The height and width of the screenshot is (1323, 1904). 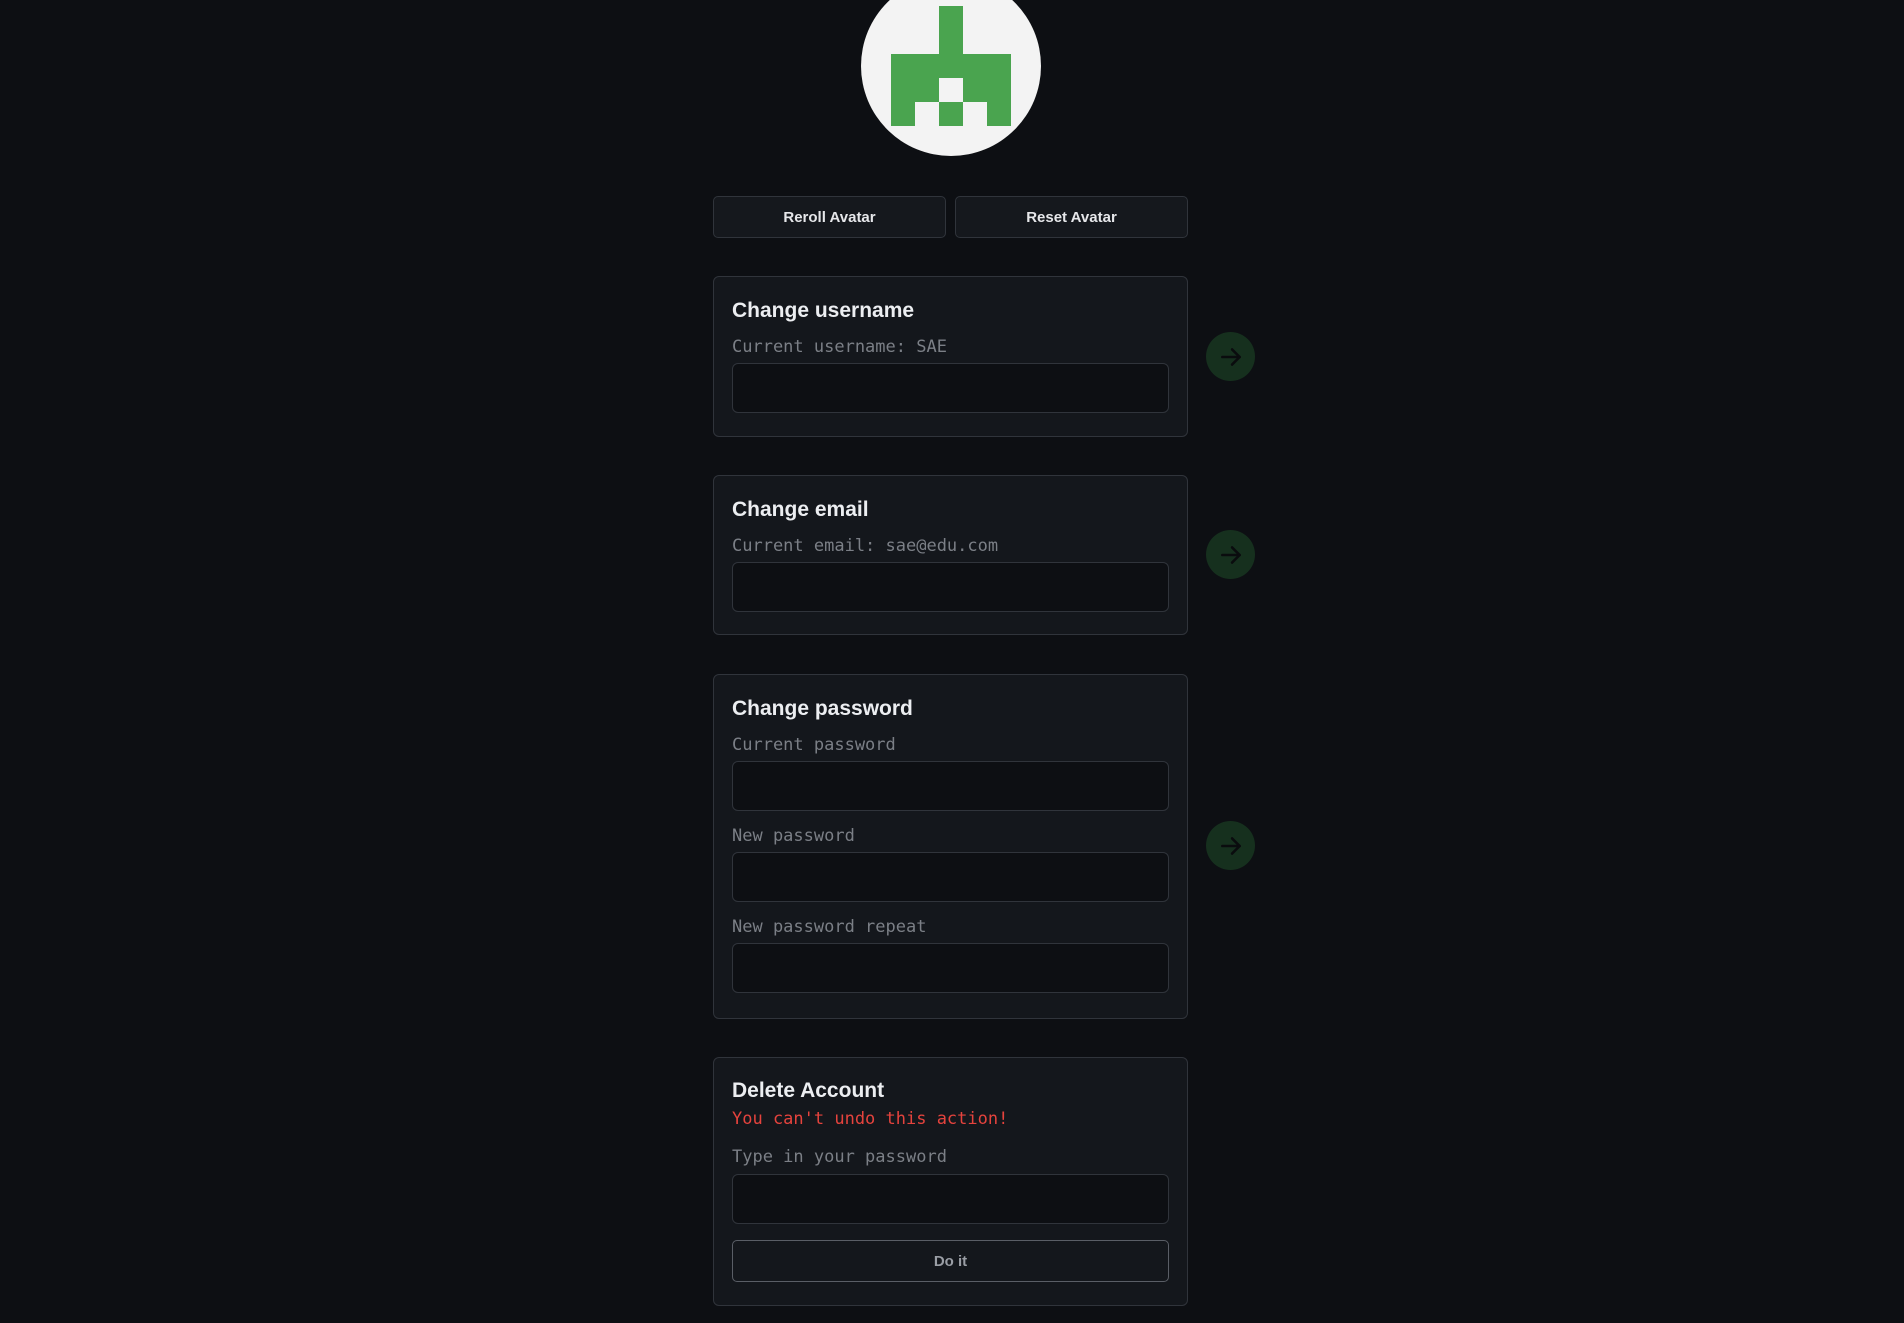 I want to click on card-title: Change password, so click(x=822, y=708).